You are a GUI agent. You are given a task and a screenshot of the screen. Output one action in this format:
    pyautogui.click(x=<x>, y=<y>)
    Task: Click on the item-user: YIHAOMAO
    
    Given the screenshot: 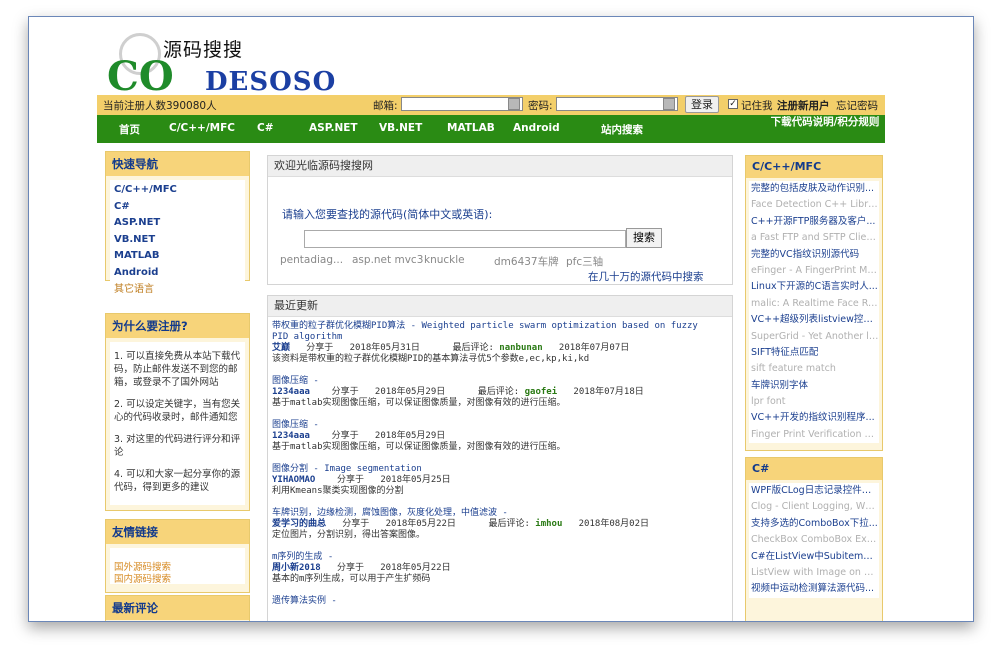 What is the action you would take?
    pyautogui.click(x=293, y=480)
    